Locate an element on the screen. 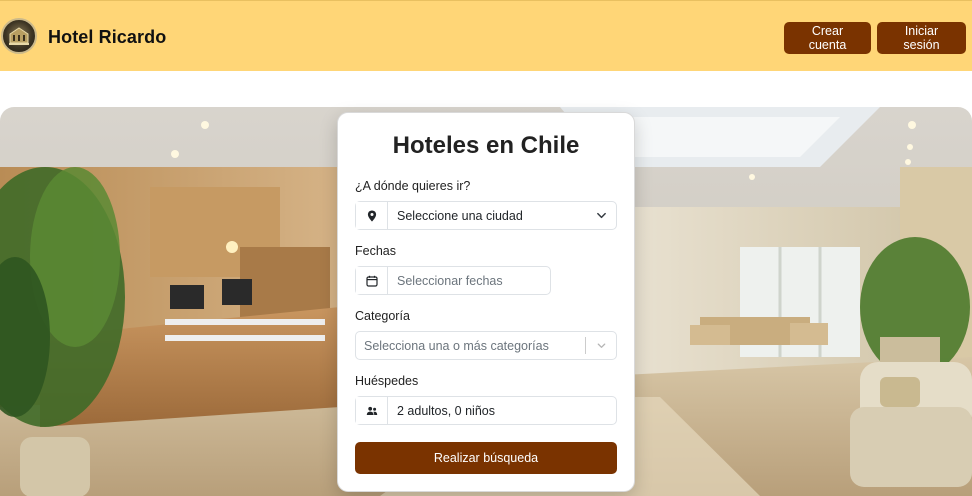  guests-value: 2 adultos, 0 niños is located at coordinates (446, 410).